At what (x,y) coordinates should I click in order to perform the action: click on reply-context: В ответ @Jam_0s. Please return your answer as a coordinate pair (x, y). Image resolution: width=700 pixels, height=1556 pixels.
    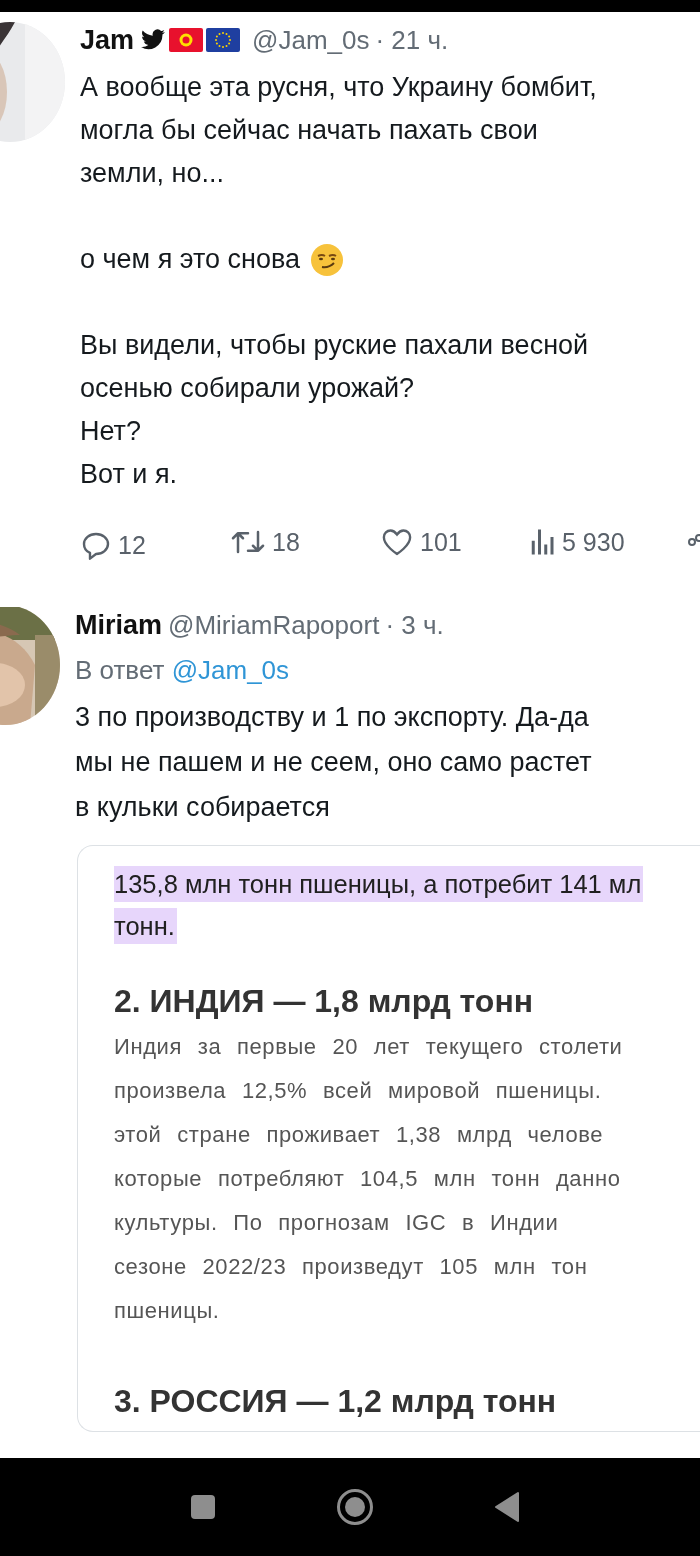
    Looking at the image, I should click on (183, 670).